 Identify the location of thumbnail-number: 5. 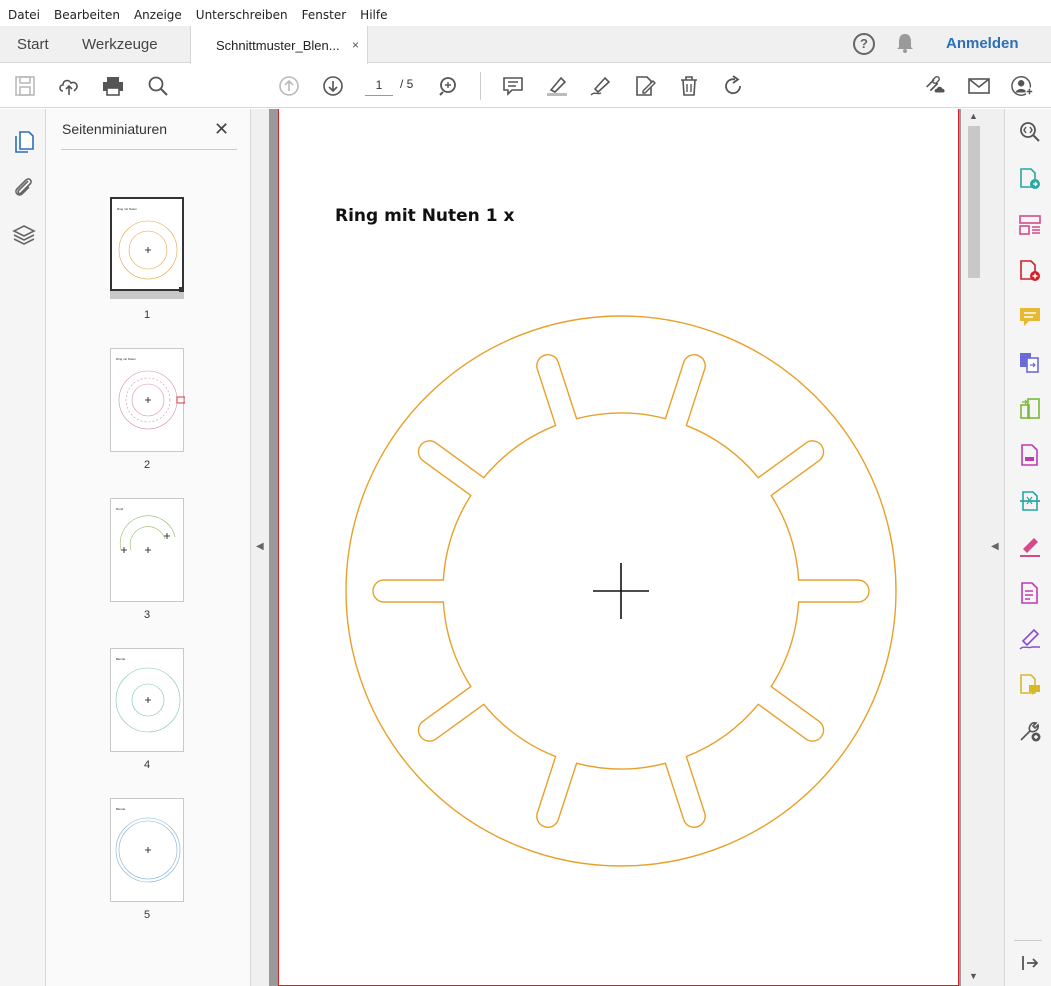
(147, 915).